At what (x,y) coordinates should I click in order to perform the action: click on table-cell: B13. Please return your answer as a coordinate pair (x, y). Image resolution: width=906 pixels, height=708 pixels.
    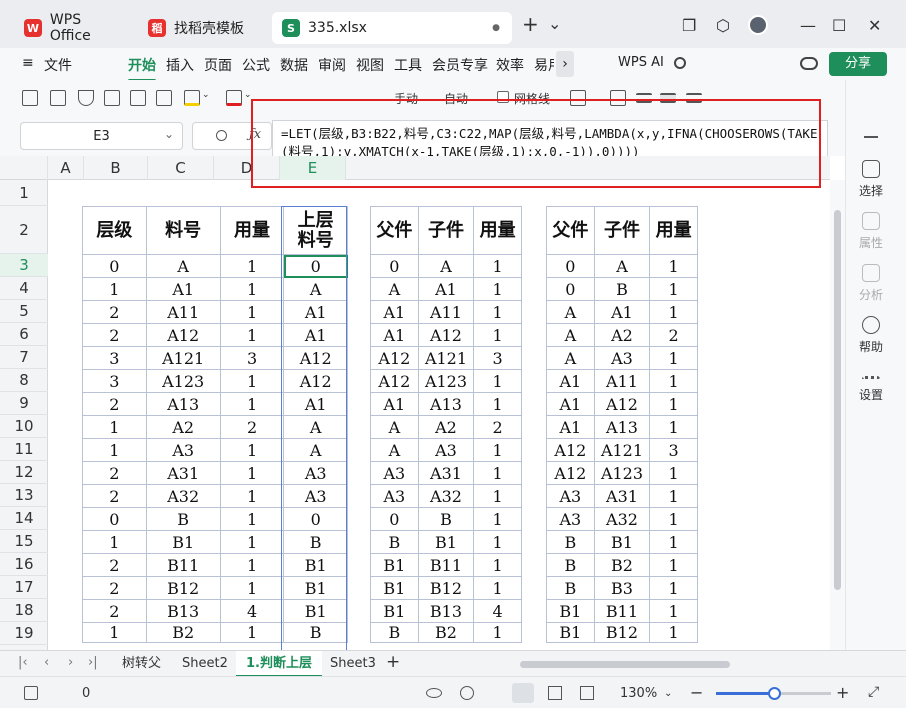
    Looking at the image, I should click on (446, 611).